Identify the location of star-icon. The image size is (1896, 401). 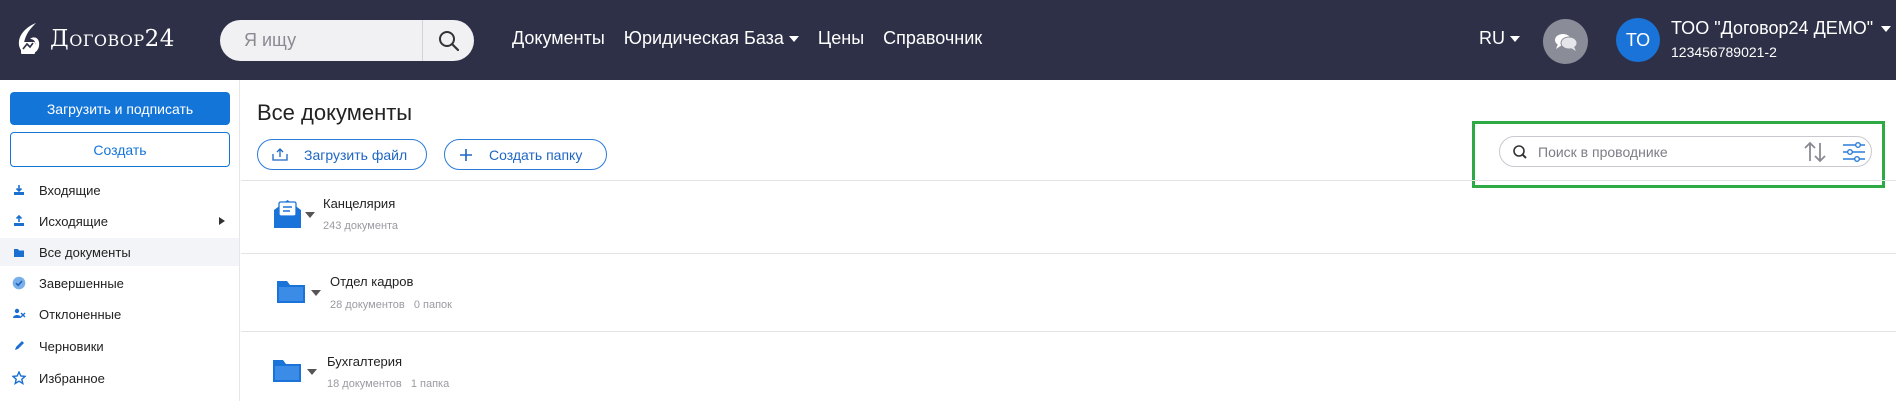
(19, 378).